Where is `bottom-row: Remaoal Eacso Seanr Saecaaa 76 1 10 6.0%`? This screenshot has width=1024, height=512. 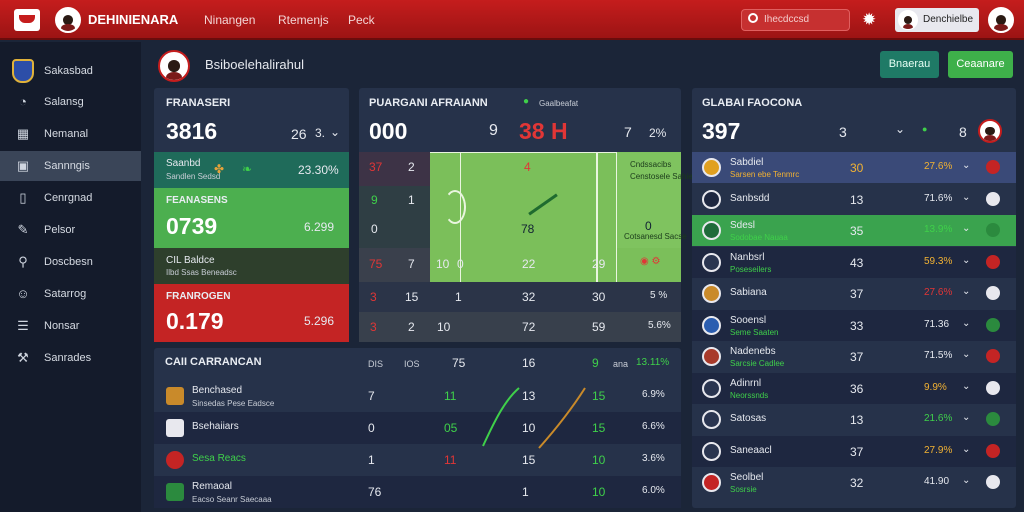 bottom-row: Remaoal Eacso Seanr Saecaaa 76 1 10 6.0% is located at coordinates (417, 492).